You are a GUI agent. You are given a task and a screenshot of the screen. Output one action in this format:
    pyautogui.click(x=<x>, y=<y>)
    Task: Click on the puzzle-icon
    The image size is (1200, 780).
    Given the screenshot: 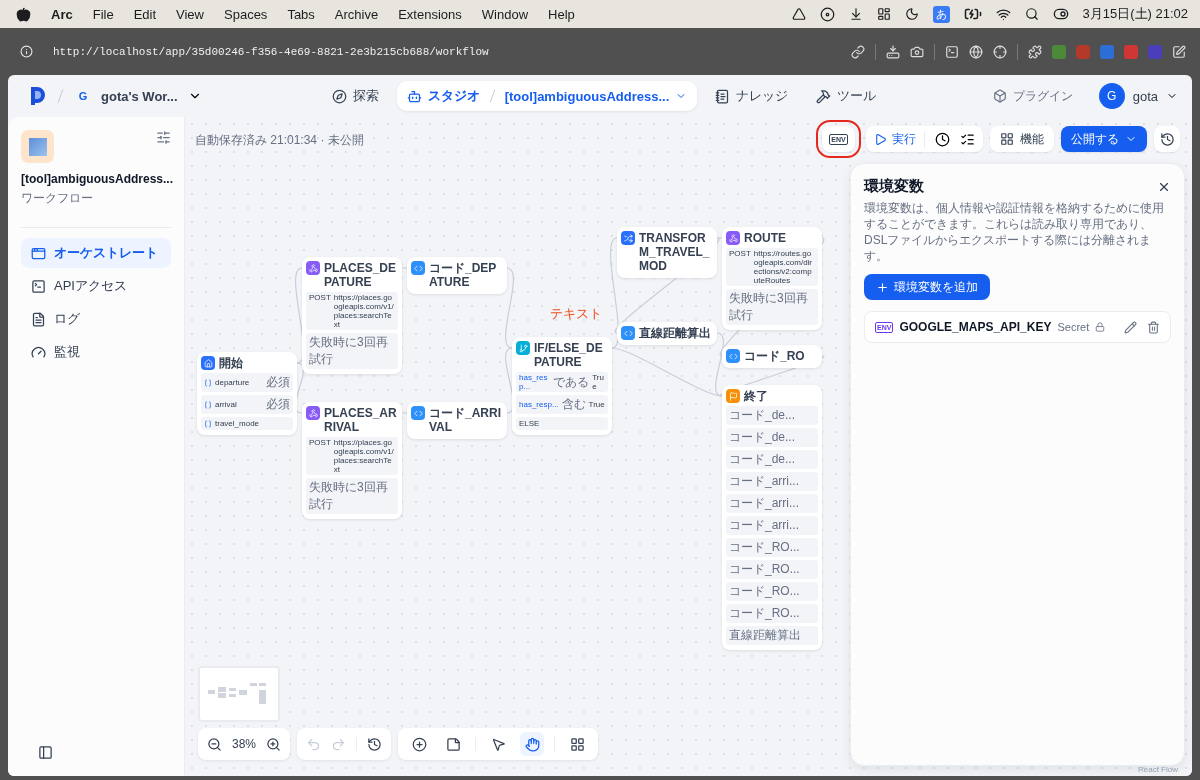 What is the action you would take?
    pyautogui.click(x=1035, y=51)
    